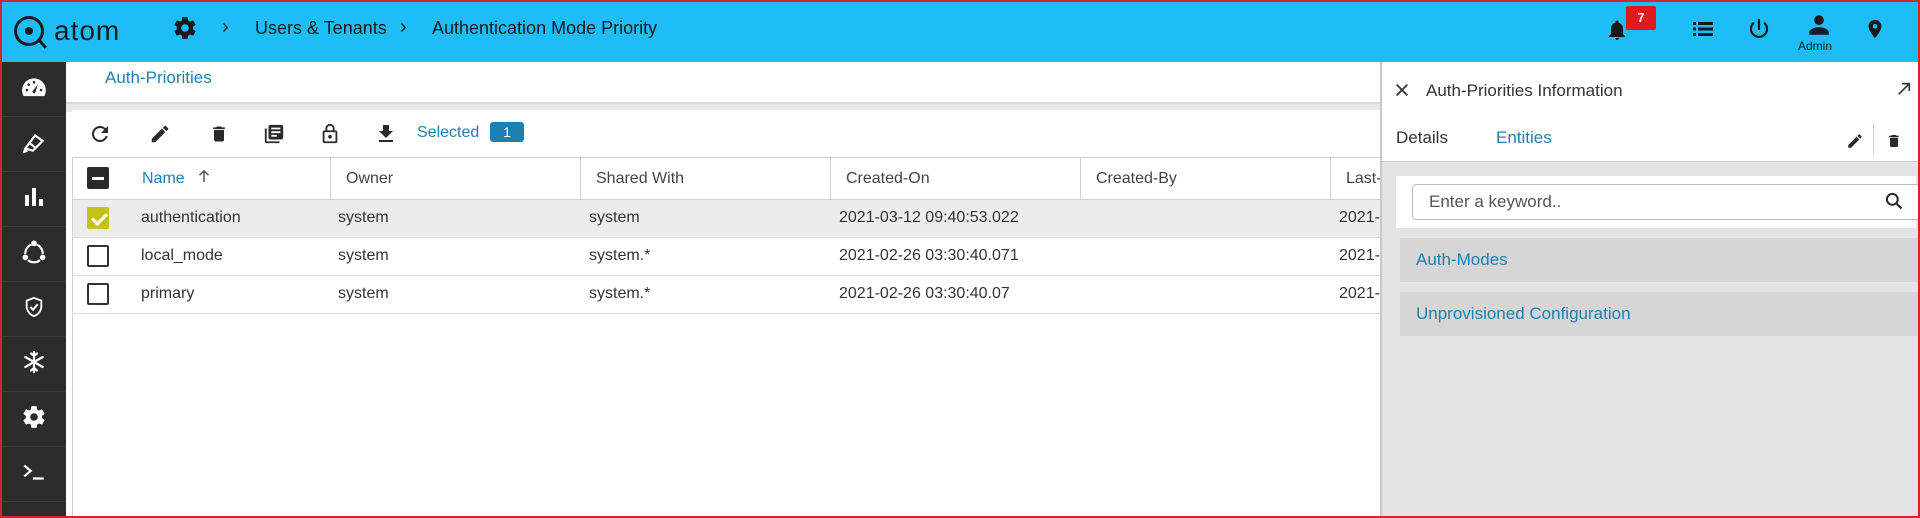 The width and height of the screenshot is (1920, 518). I want to click on breadcrumb-current: Authentication Mode Priority, so click(545, 28).